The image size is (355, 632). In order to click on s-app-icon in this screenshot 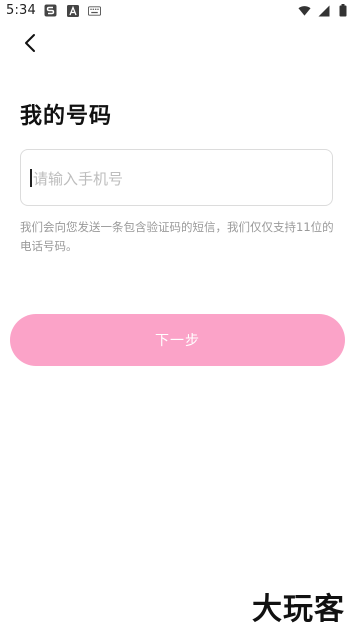, I will do `click(50, 10)`.